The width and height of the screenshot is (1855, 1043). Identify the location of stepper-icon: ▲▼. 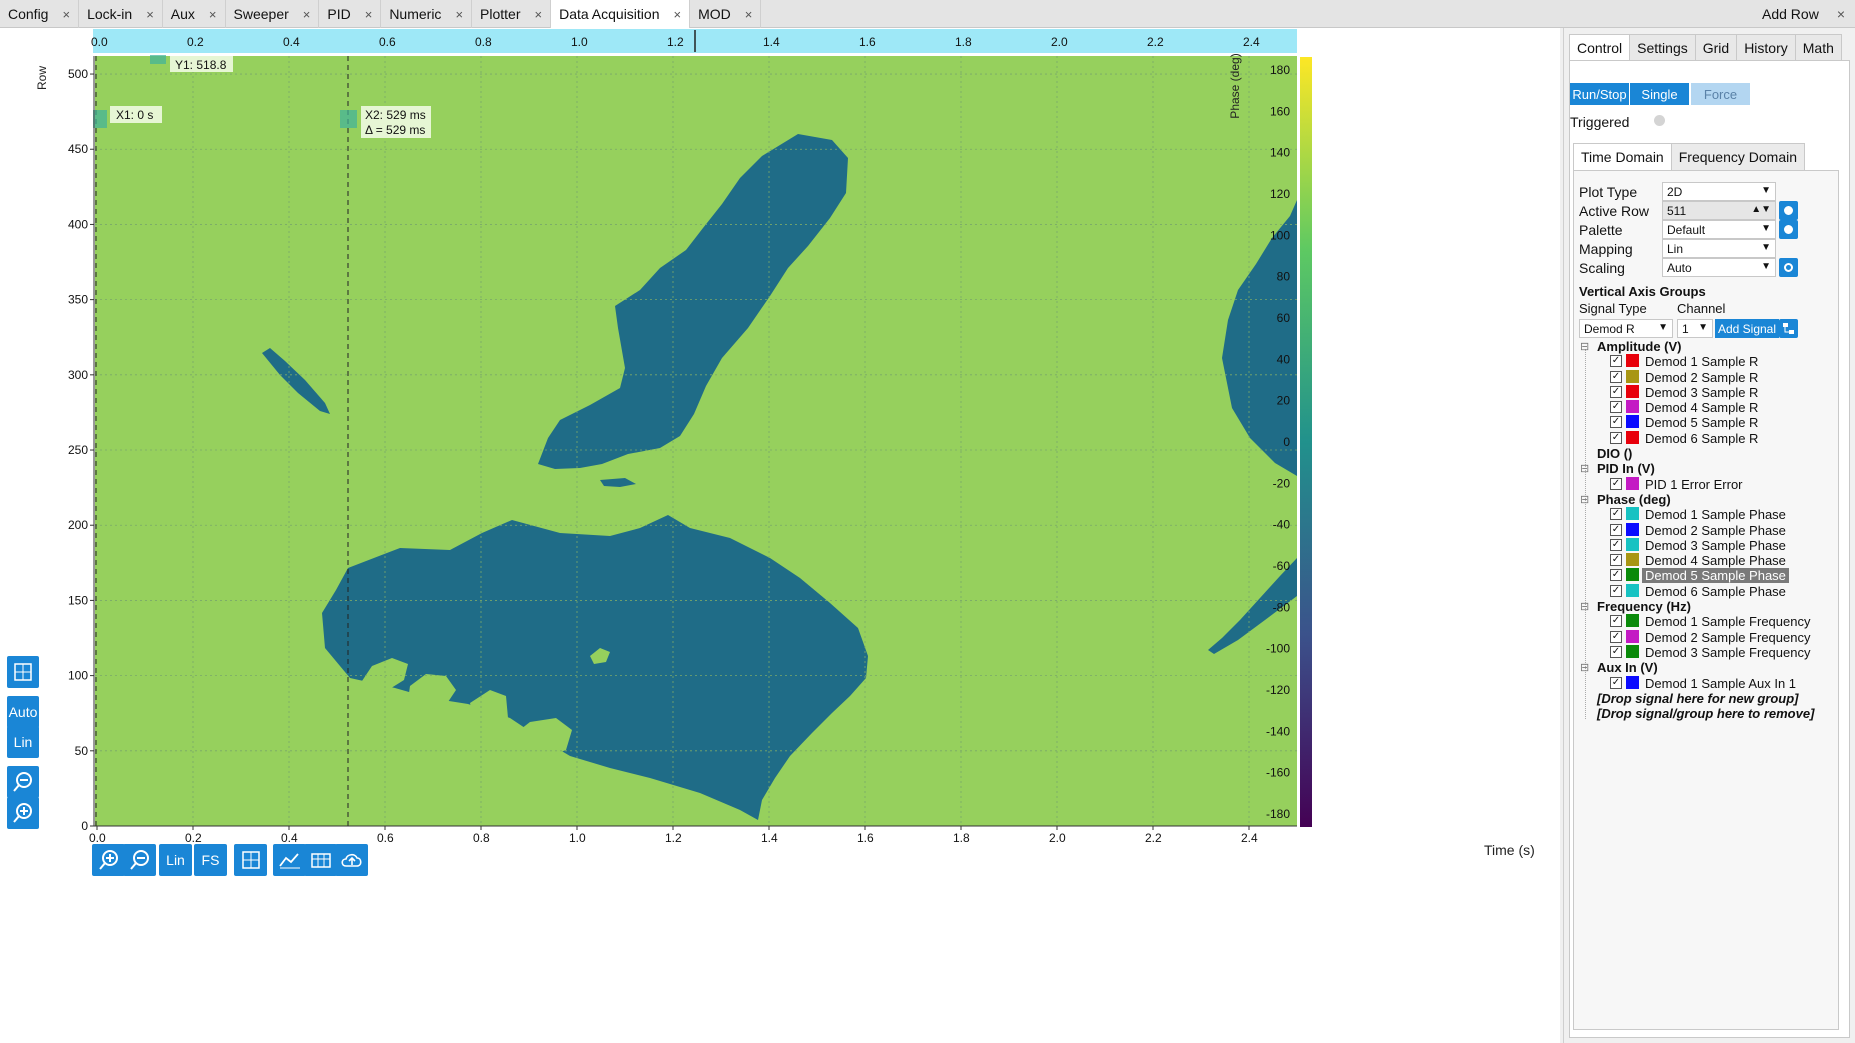
(1761, 209).